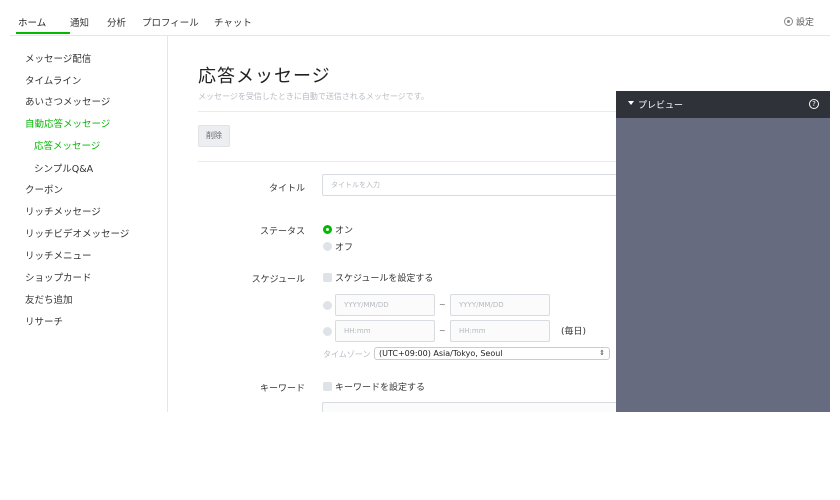 The width and height of the screenshot is (840, 500). I want to click on sidebar-item-rich-menu: リッチメニュー, so click(58, 255).